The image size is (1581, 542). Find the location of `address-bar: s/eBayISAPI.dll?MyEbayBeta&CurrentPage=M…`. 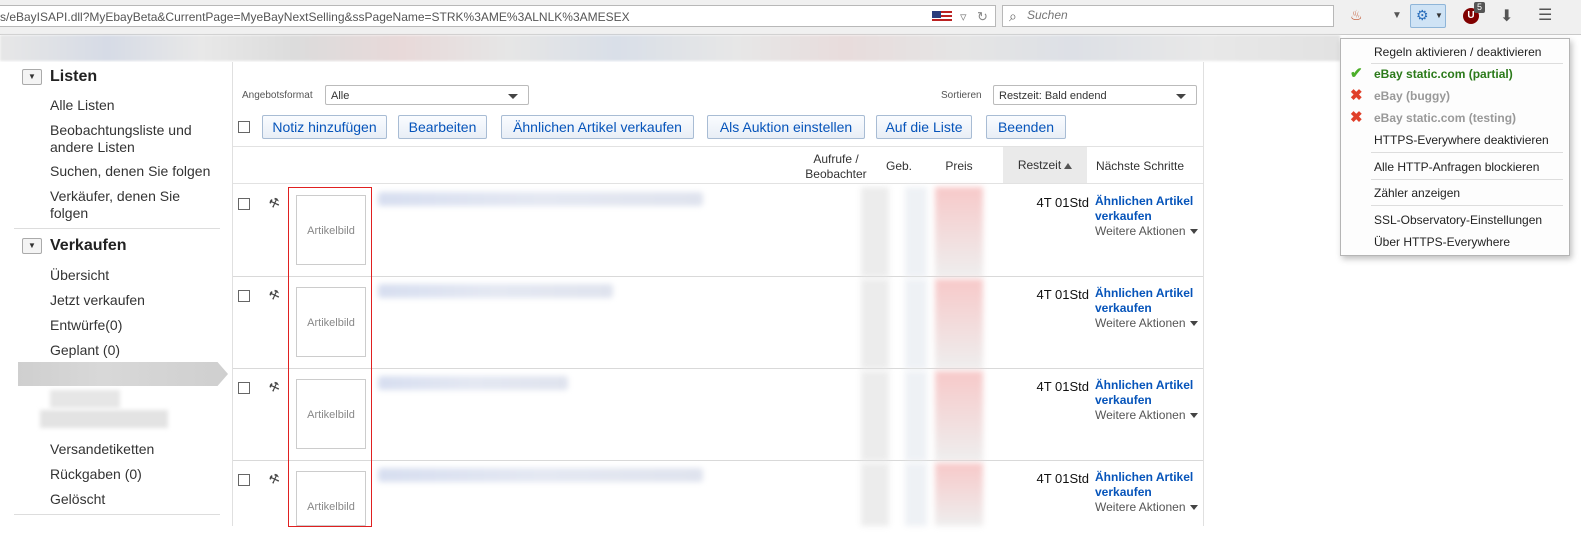

address-bar: s/eBayISAPI.dll?MyEbayBeta&CurrentPage=M… is located at coordinates (498, 16).